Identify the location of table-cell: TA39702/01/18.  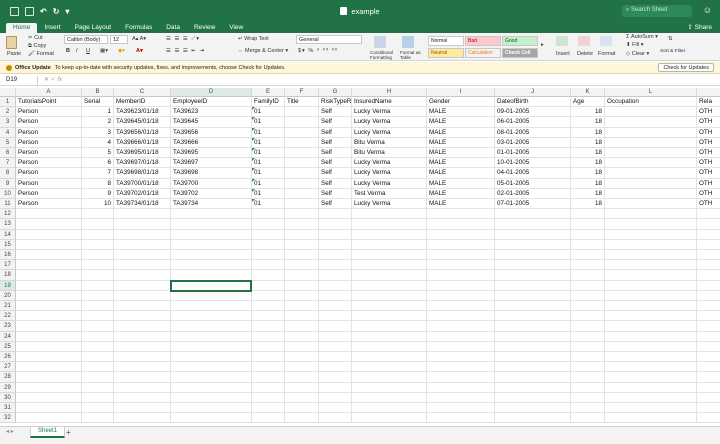
(142, 193).